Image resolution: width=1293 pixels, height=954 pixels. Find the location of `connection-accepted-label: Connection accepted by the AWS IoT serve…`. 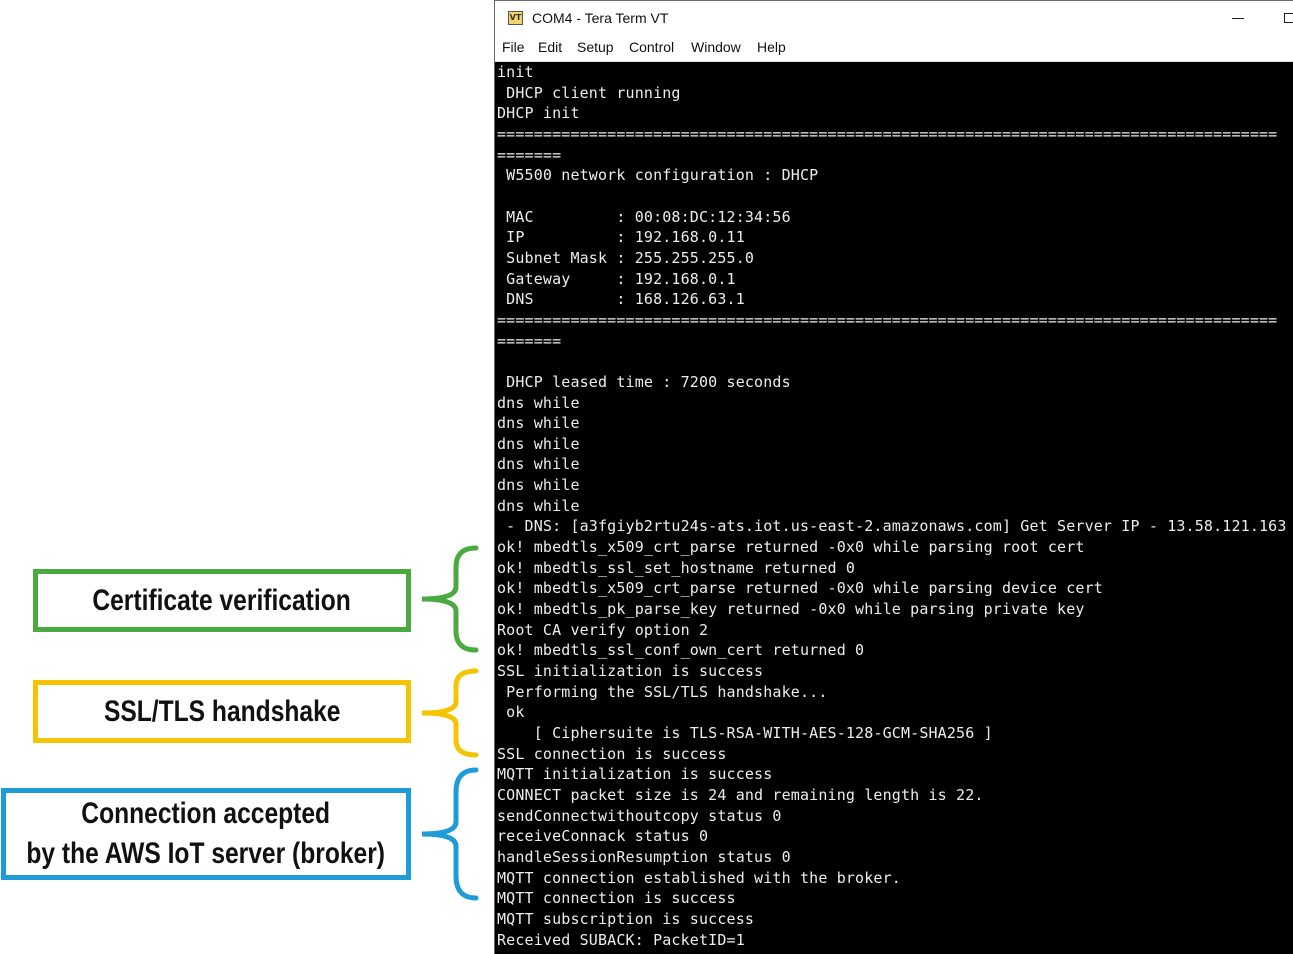

connection-accepted-label: Connection accepted by the AWS IoT serve… is located at coordinates (206, 834).